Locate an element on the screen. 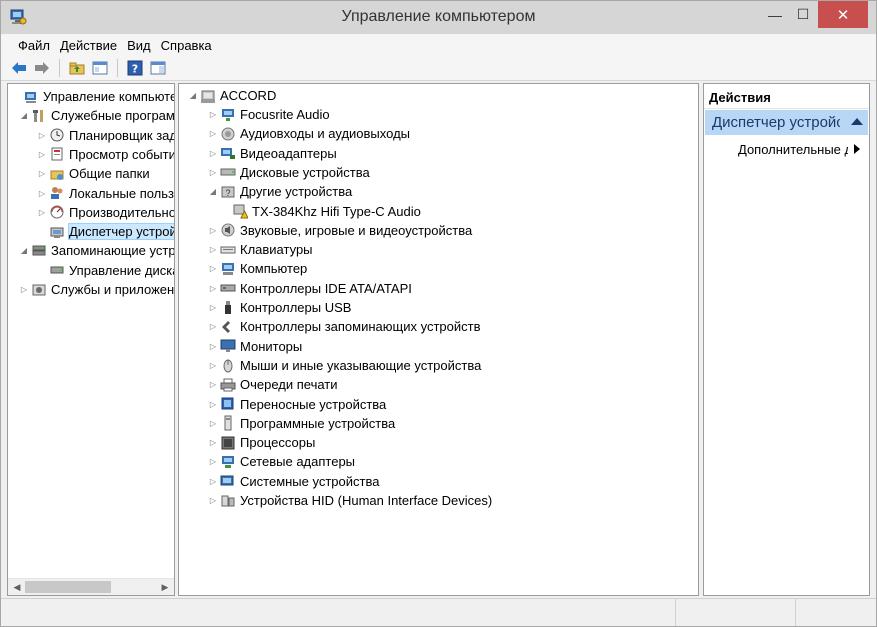 Image resolution: width=877 pixels, height=627 pixels. device-category: ▷ Контроллеры IDE ATA/ATAPI is located at coordinates (309, 288).